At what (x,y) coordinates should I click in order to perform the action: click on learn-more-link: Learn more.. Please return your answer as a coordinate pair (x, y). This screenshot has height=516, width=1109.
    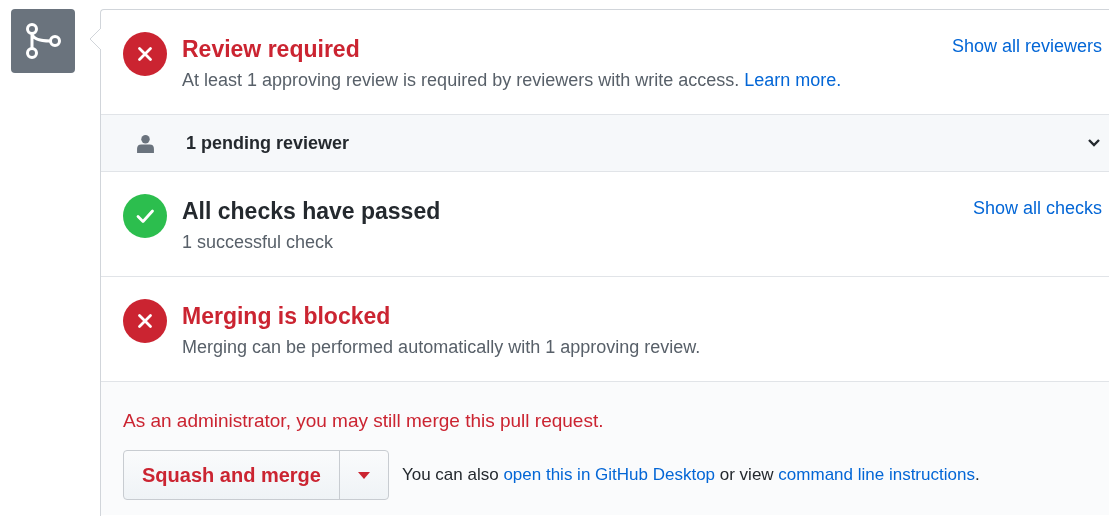
    Looking at the image, I should click on (793, 80).